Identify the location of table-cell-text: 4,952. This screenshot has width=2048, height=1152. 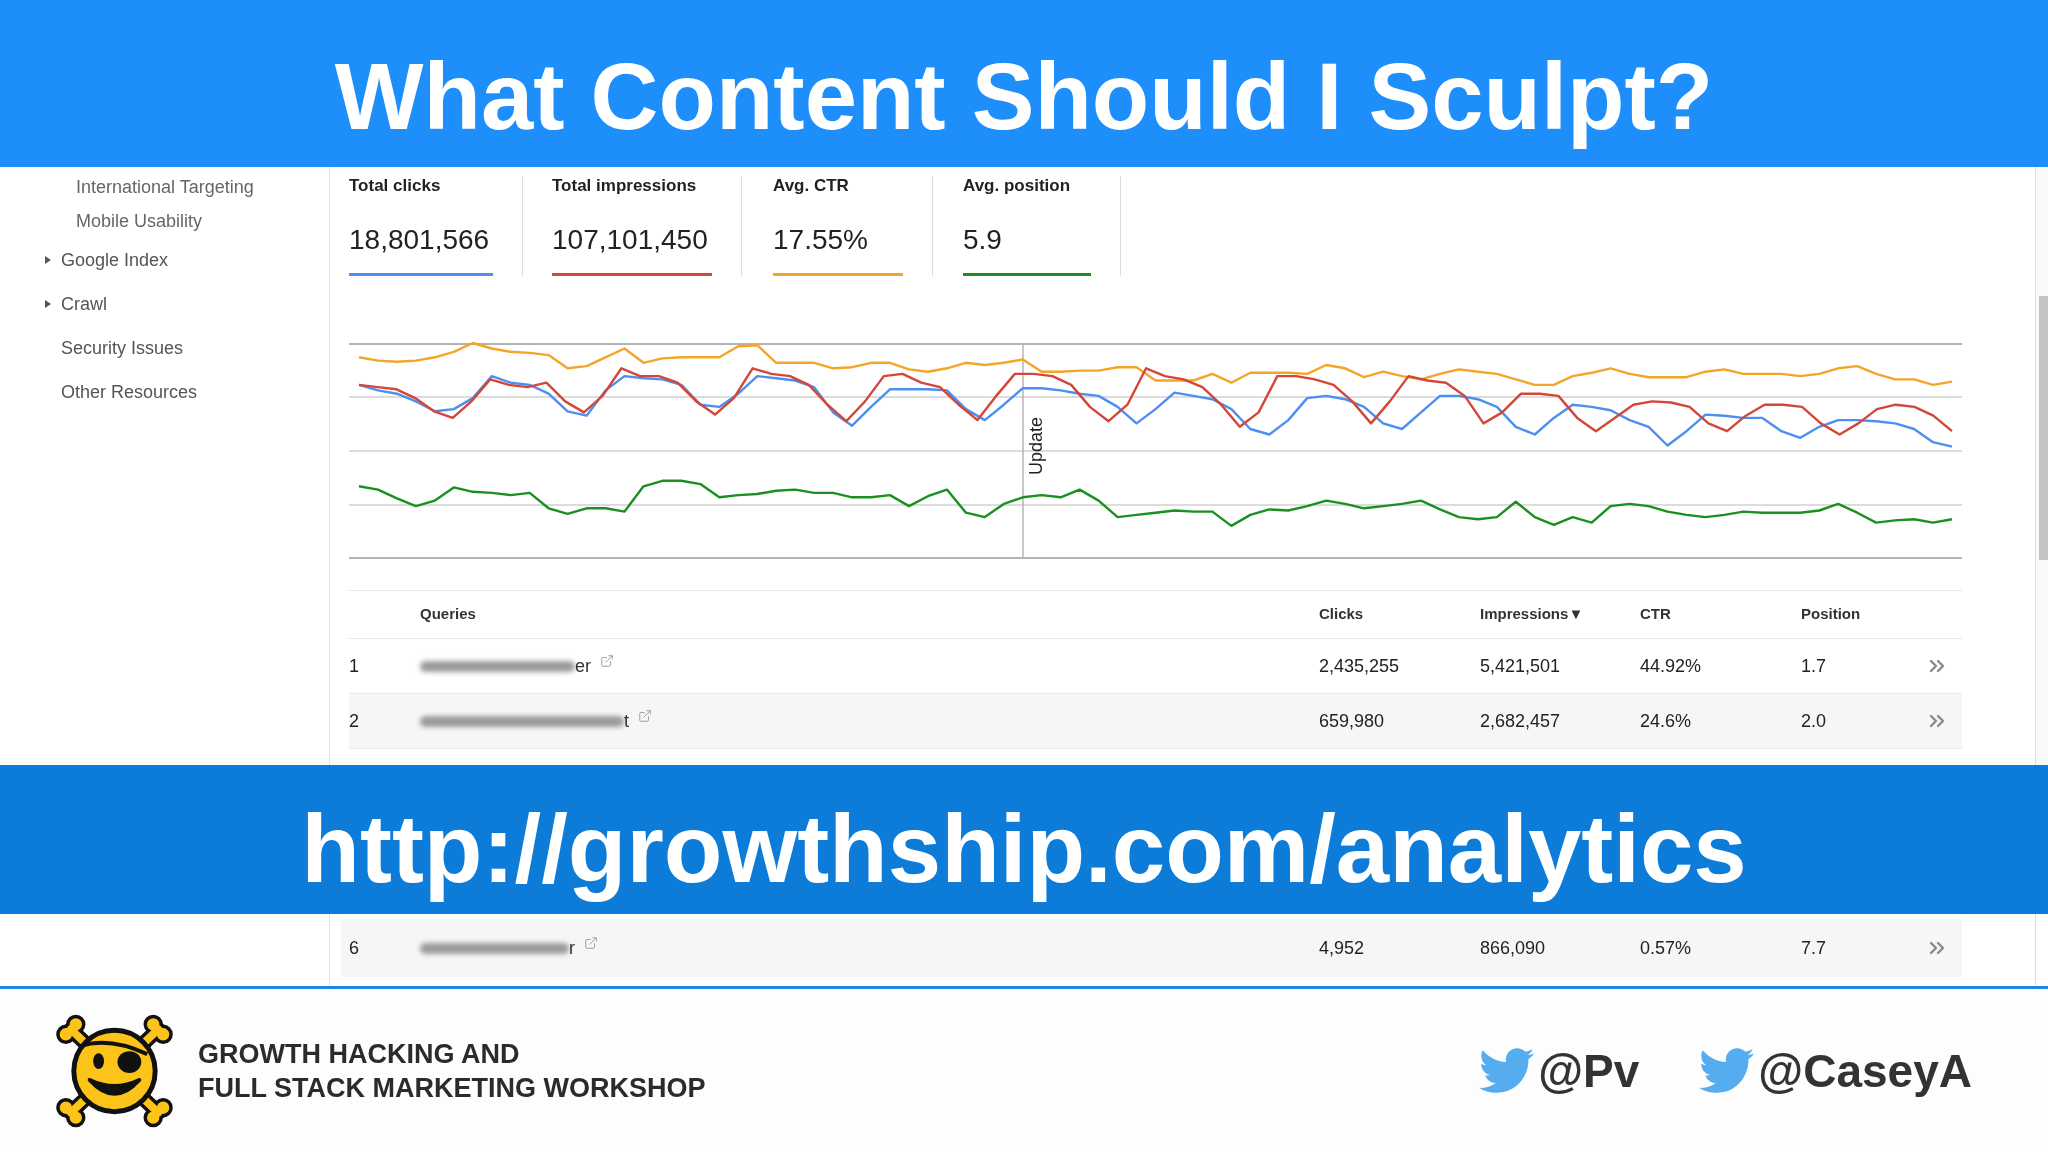
(1342, 948).